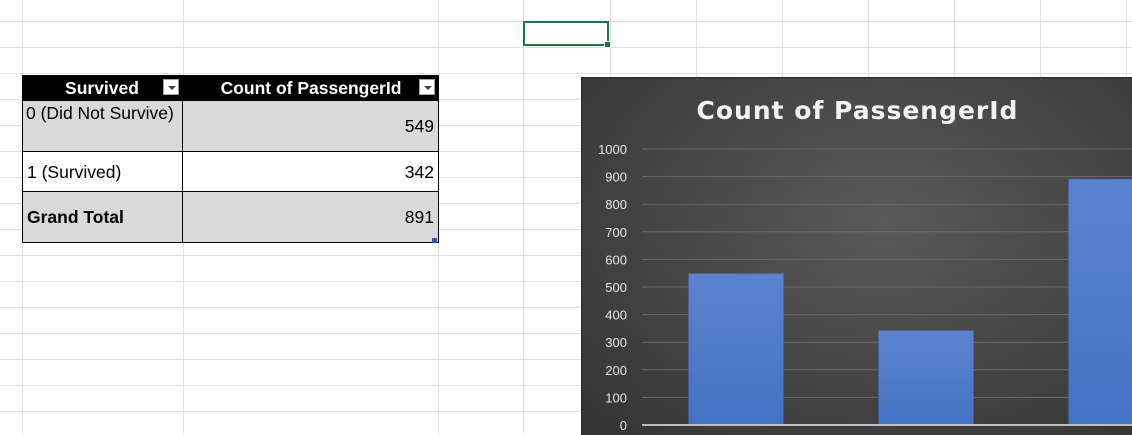  I want to click on pivot-header-survived-label: Survived, so click(102, 88).